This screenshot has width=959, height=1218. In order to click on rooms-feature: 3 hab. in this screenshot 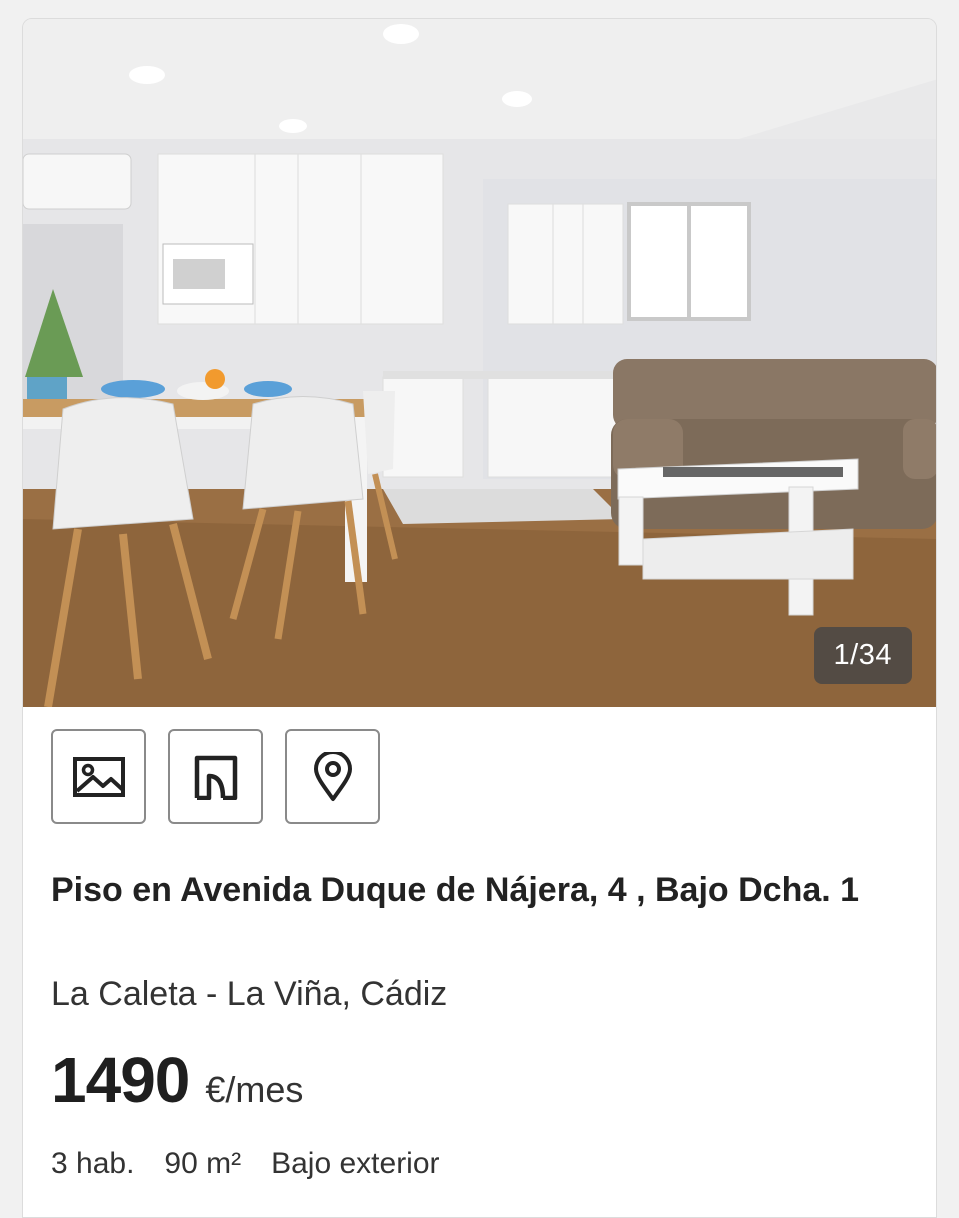, I will do `click(93, 1163)`.